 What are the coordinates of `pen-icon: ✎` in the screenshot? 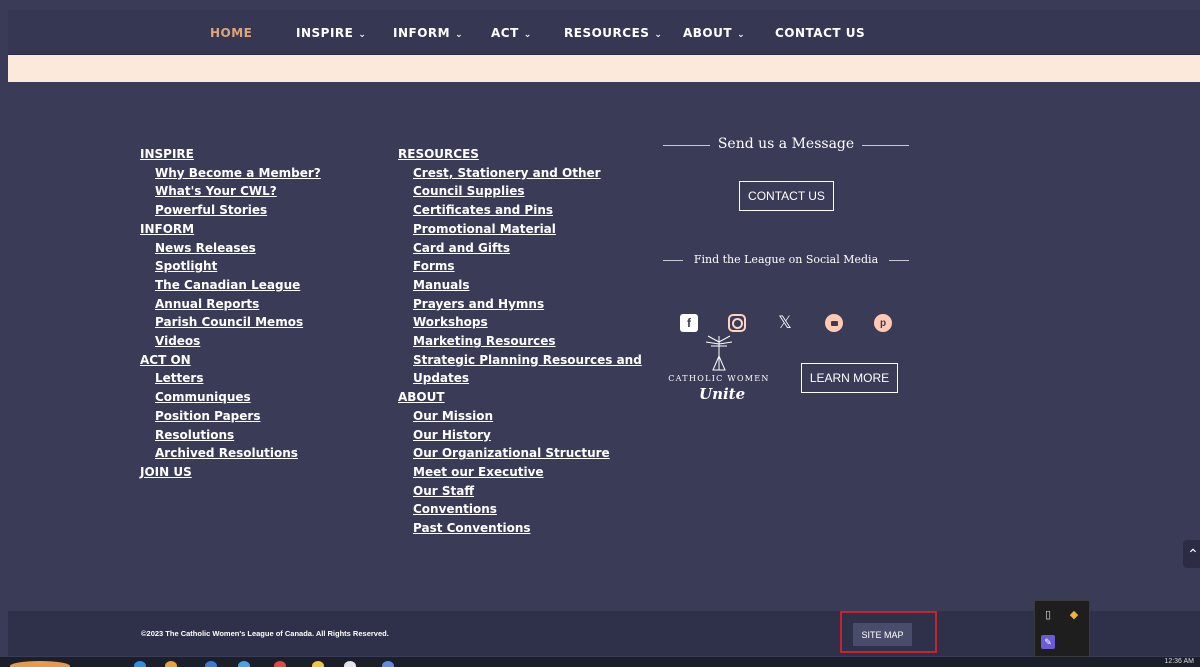 It's located at (1048, 642).